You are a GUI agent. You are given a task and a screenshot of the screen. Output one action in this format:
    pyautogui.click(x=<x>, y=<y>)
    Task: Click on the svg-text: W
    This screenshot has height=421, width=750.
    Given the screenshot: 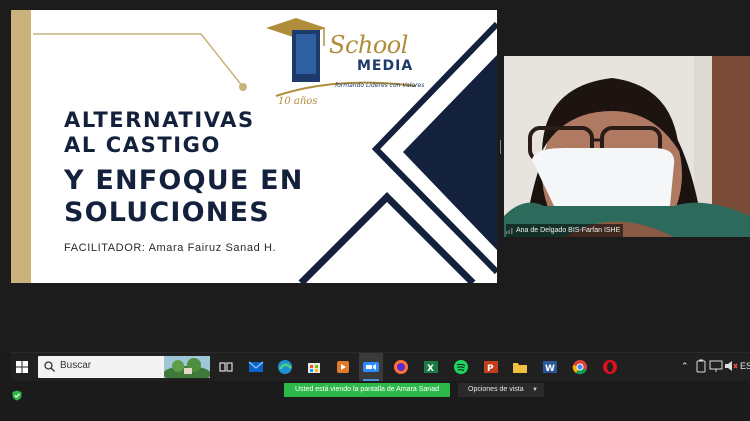 What is the action you would take?
    pyautogui.click(x=550, y=369)
    